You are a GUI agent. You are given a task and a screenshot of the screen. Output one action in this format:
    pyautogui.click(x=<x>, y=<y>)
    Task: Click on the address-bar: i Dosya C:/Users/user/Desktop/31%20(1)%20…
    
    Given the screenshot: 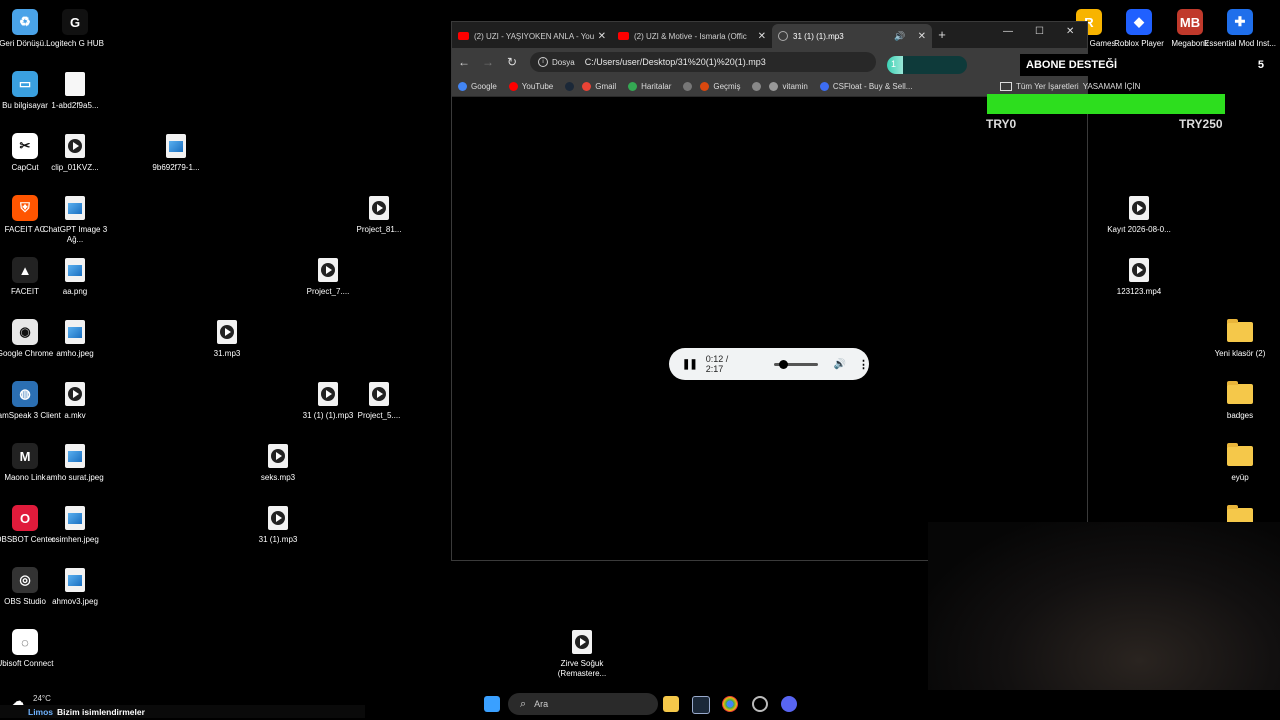 What is the action you would take?
    pyautogui.click(x=703, y=62)
    